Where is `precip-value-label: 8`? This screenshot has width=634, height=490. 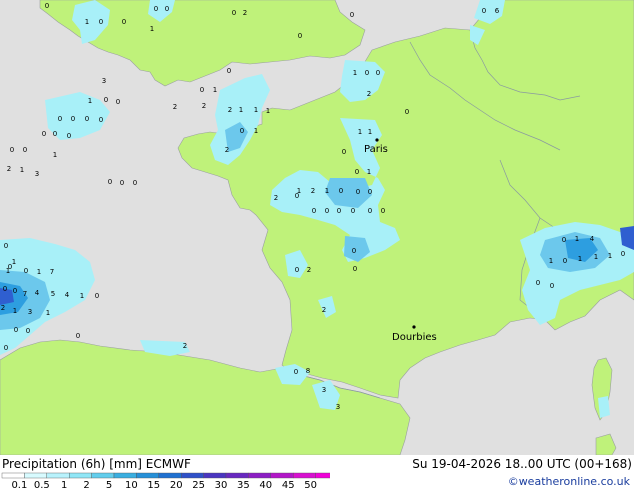 precip-value-label: 8 is located at coordinates (308, 371).